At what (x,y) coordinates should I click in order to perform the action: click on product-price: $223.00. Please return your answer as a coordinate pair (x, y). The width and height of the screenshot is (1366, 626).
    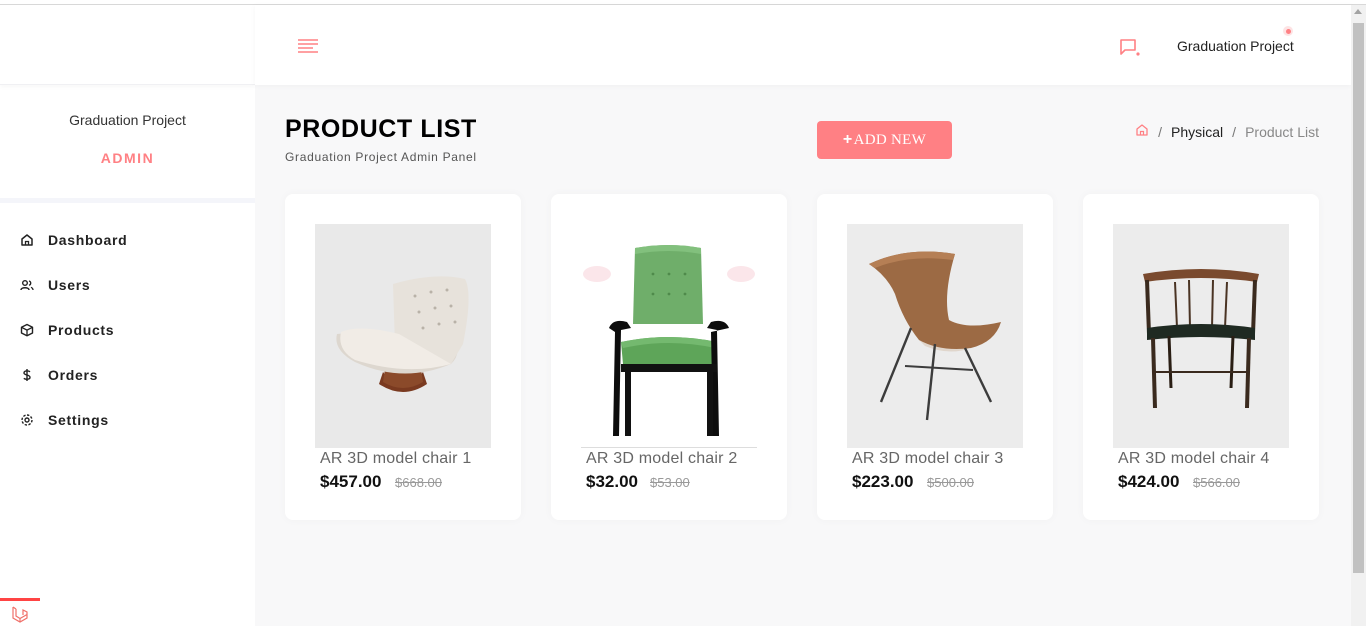
    Looking at the image, I should click on (883, 481).